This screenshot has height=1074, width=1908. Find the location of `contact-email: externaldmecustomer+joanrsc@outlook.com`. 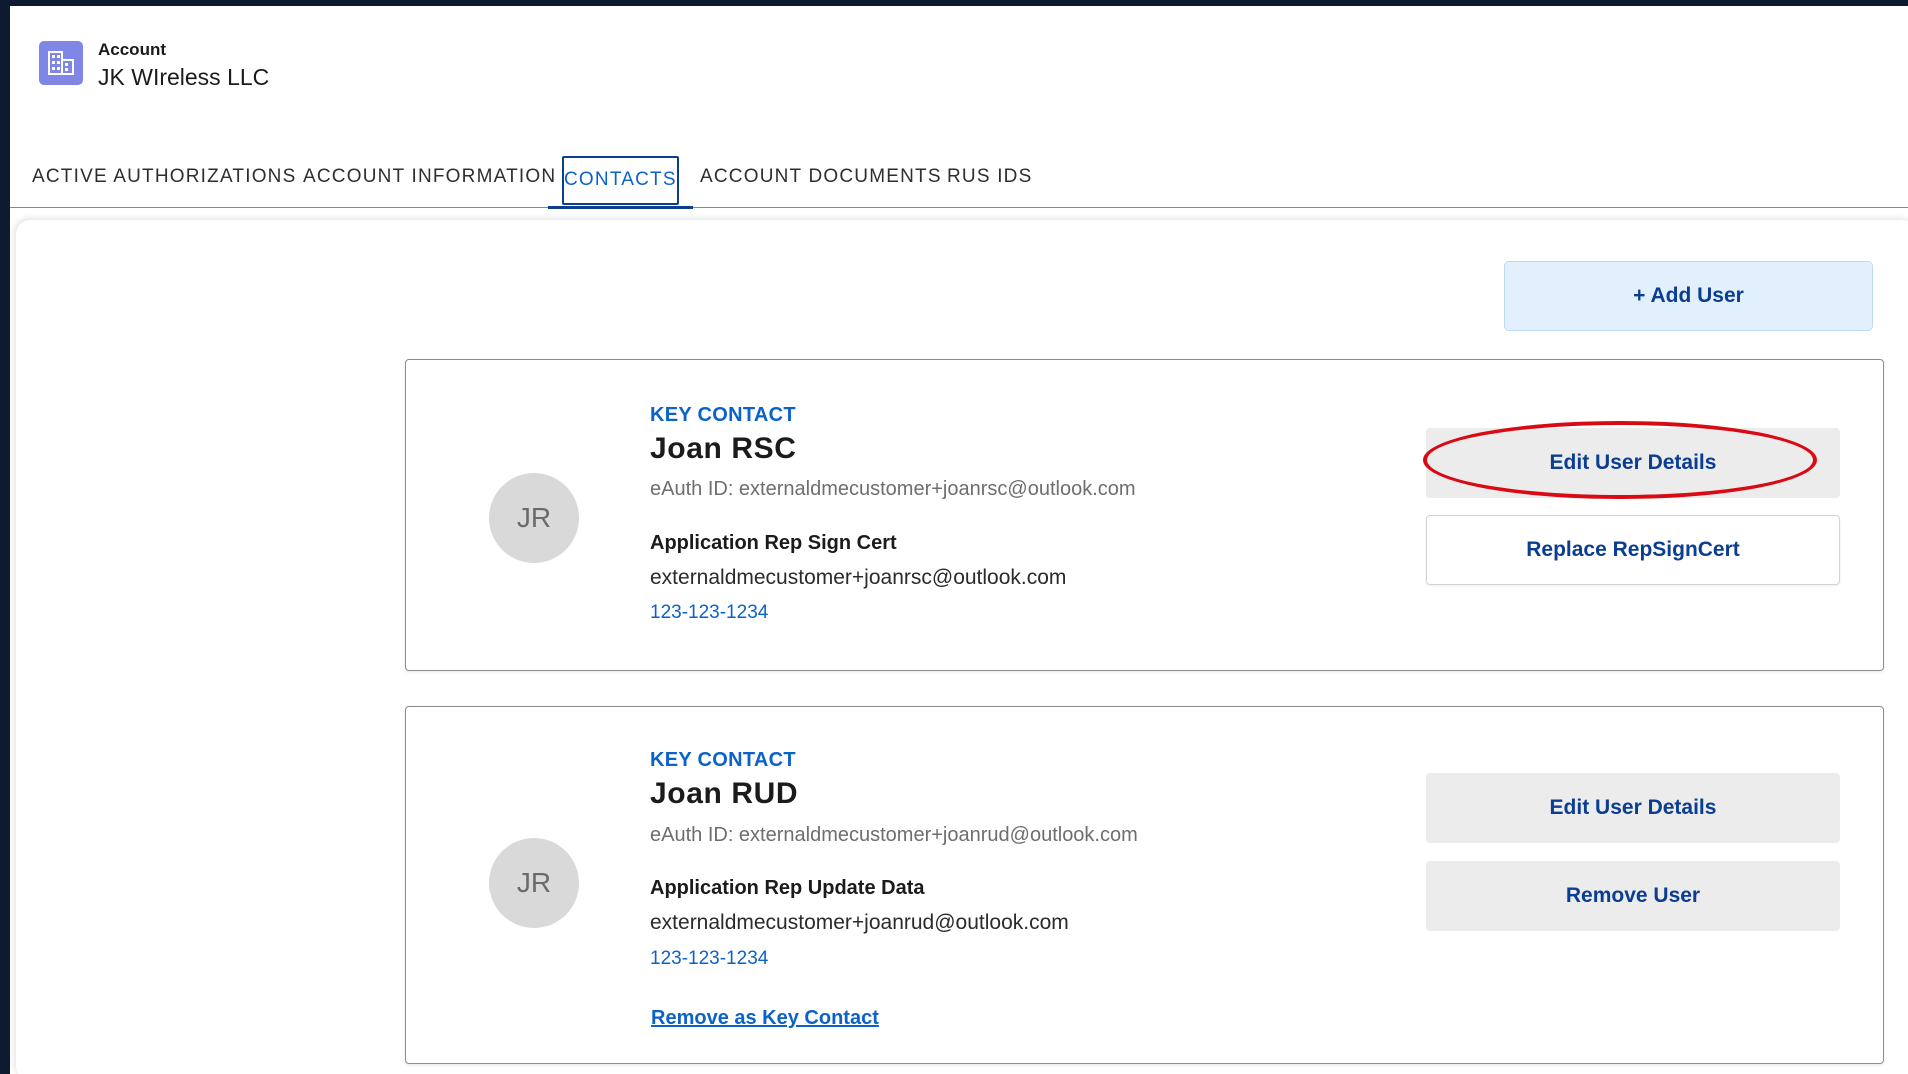

contact-email: externaldmecustomer+joanrsc@outlook.com is located at coordinates (858, 577).